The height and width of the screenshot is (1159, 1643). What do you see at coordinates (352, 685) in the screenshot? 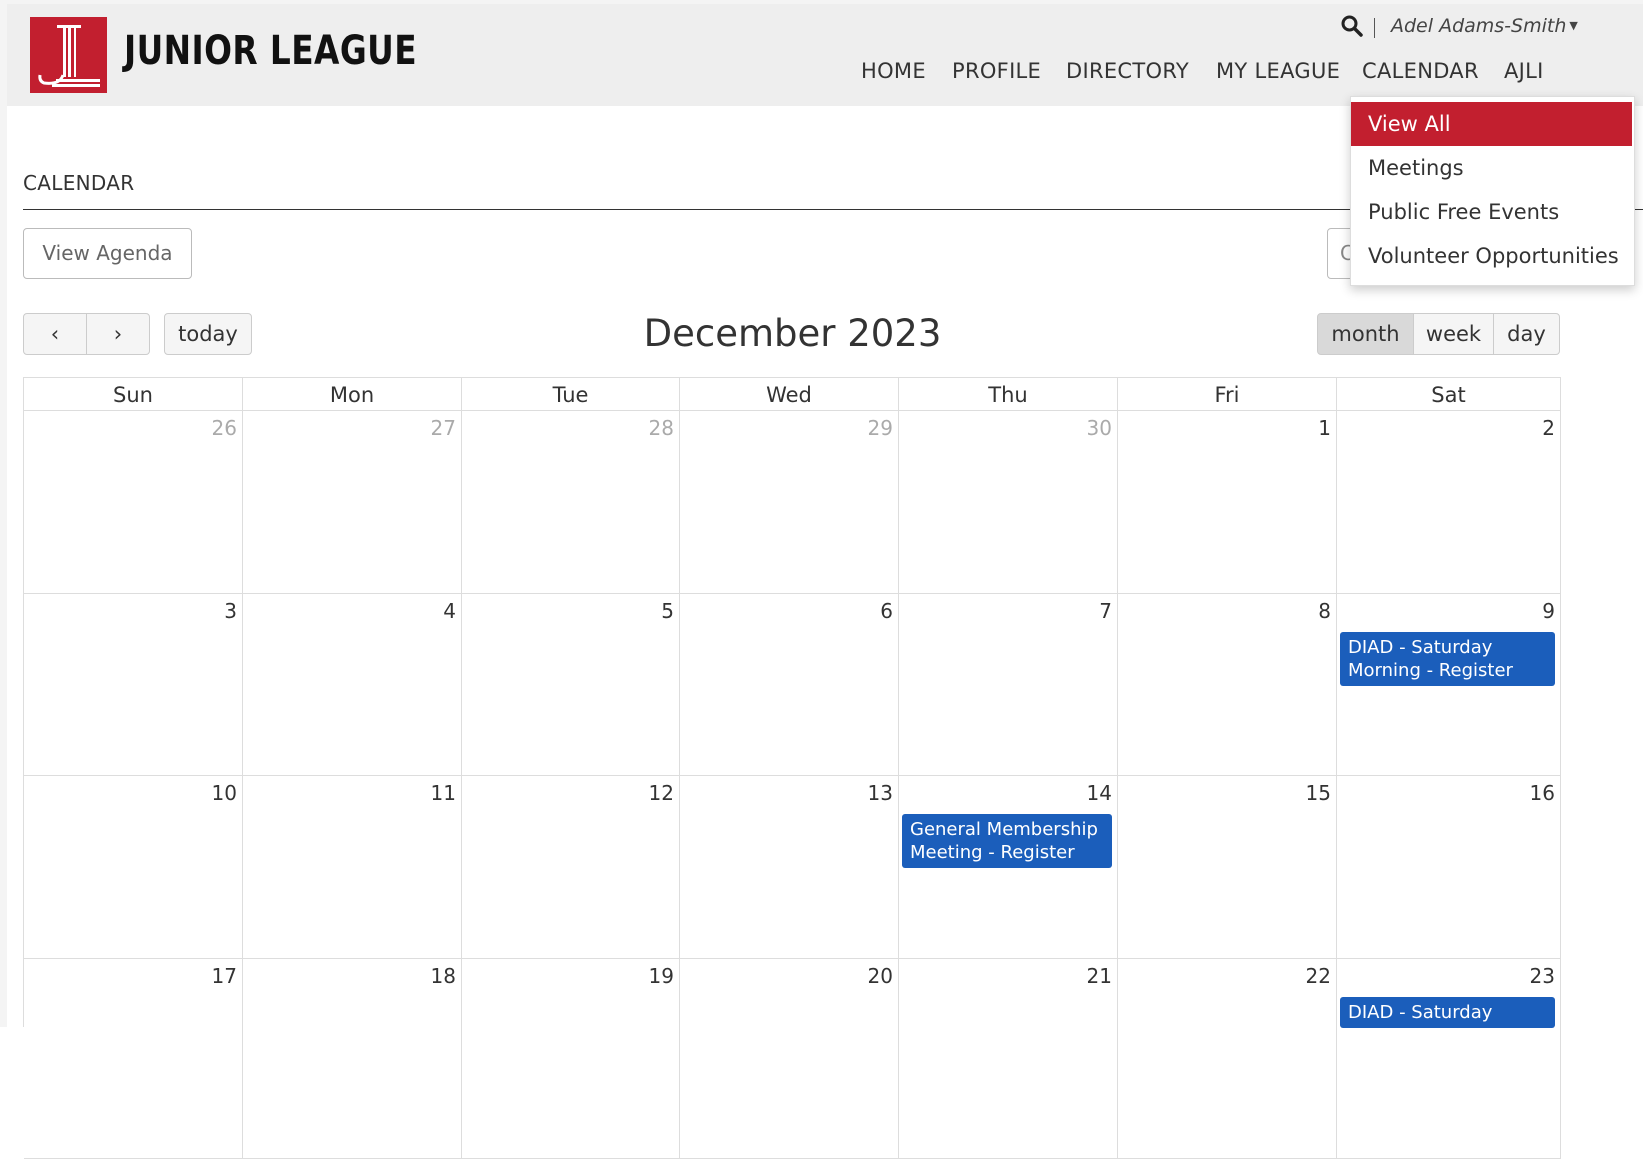
I see `day-cell: 4` at bounding box center [352, 685].